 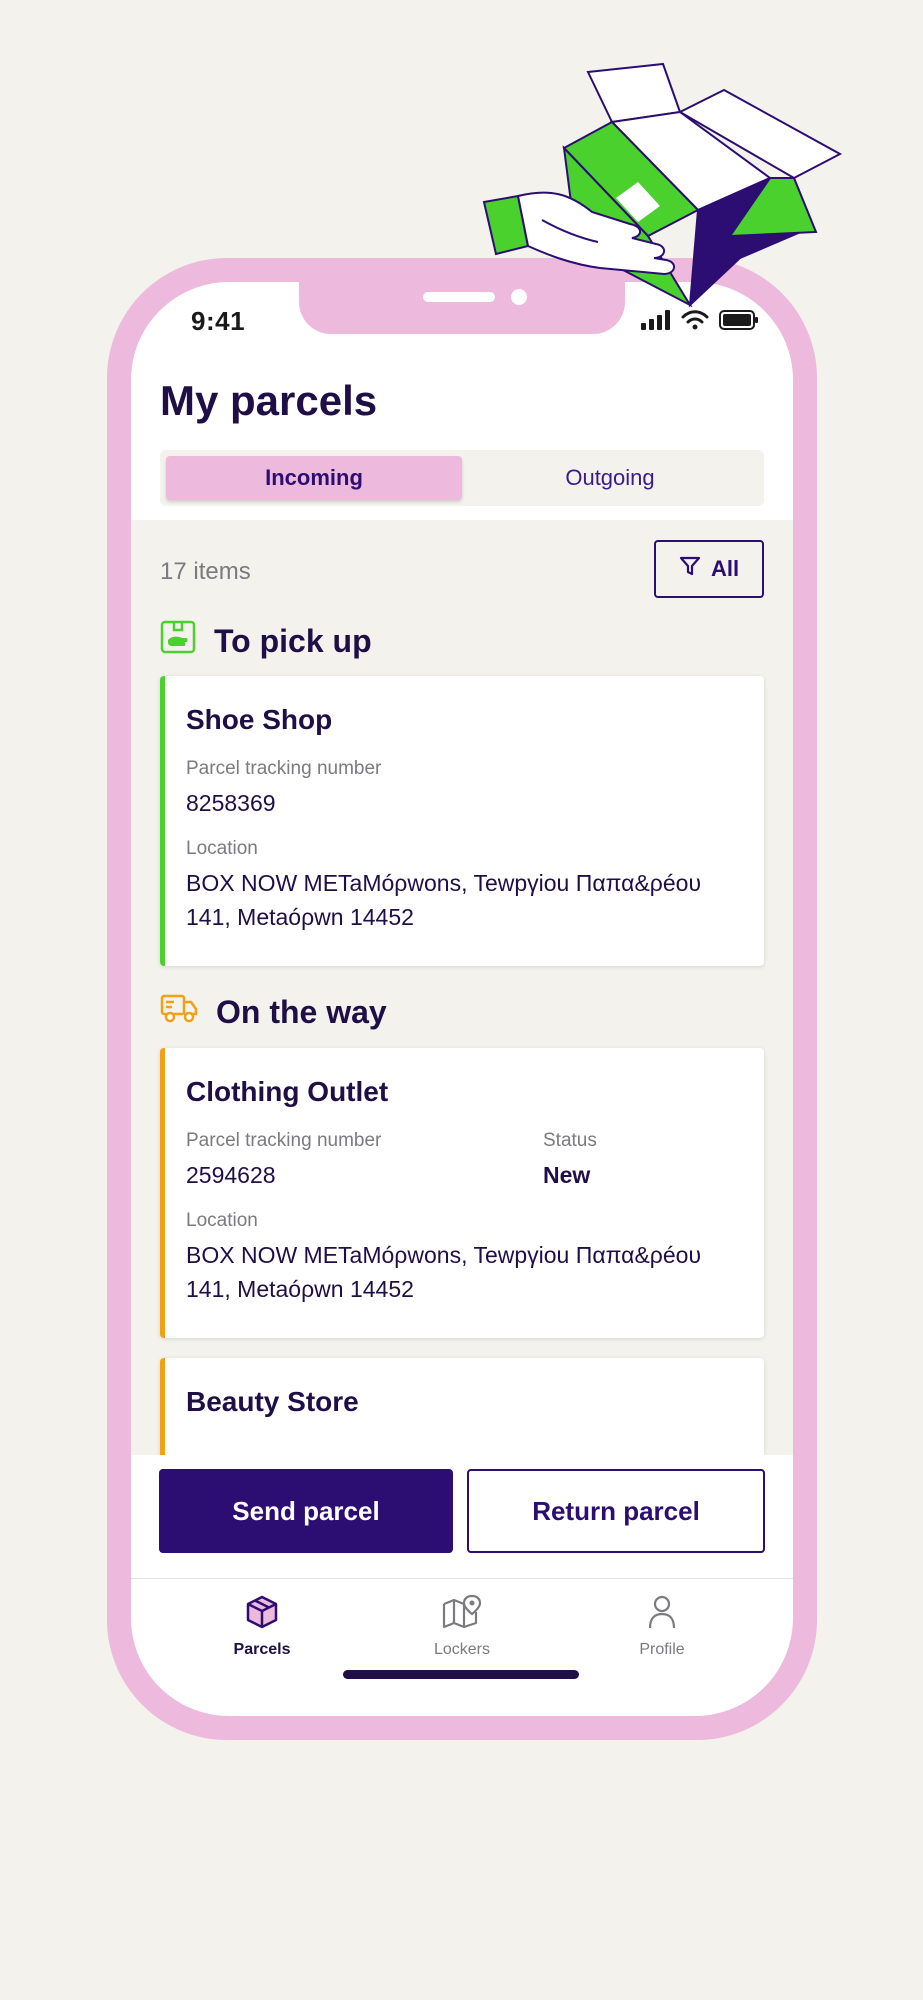 I want to click on tab-lockers: Lockers, so click(x=462, y=1632).